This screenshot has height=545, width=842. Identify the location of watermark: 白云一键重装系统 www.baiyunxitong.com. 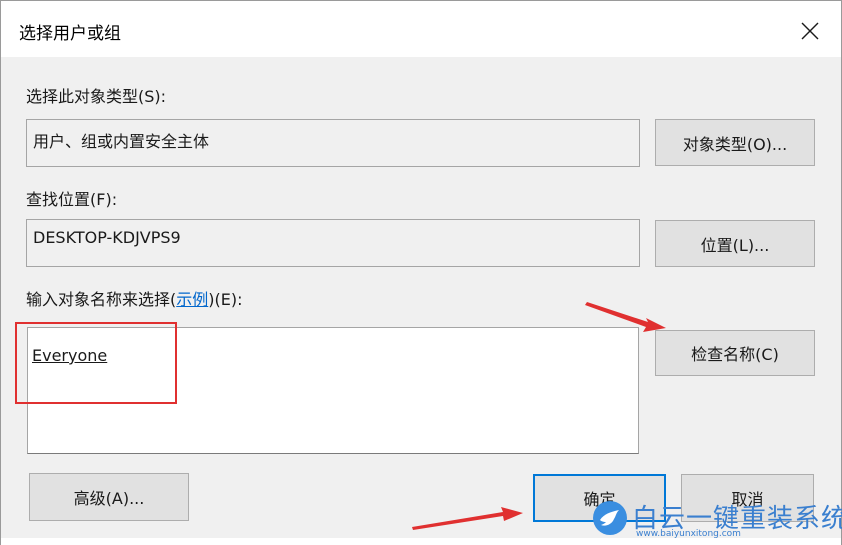
(717, 520).